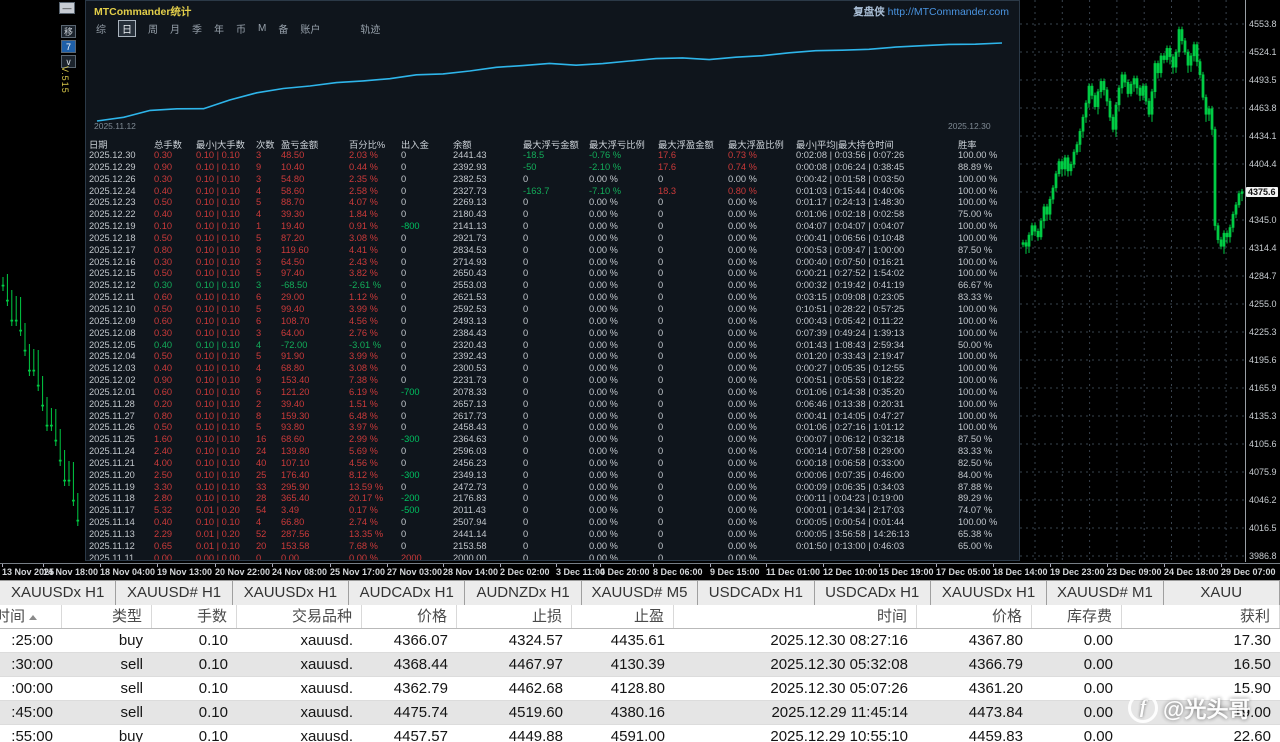 The width and height of the screenshot is (1280, 742). Describe the element at coordinates (407, 593) in the screenshot. I see `chart-tab-4: AUDCADx H1` at that location.